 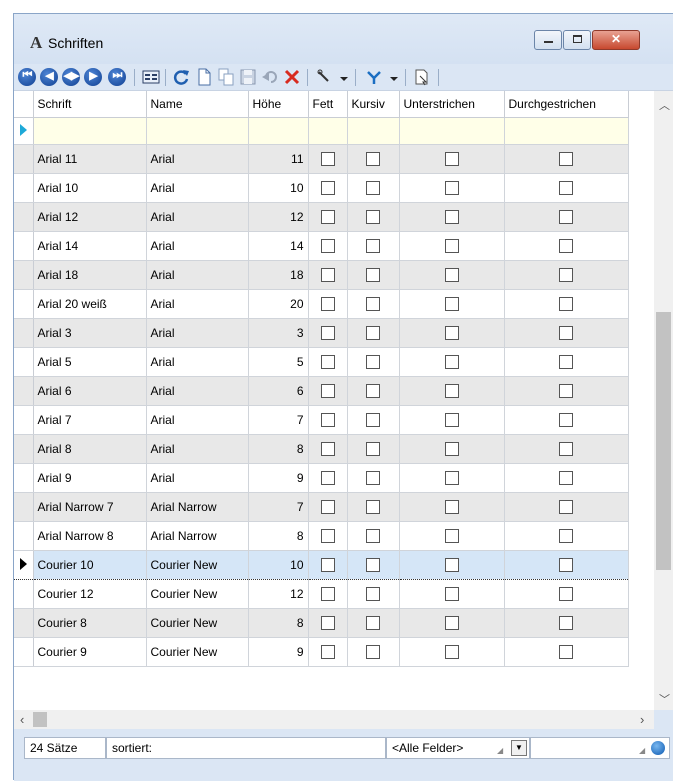 I want to click on previous-record-icon: ◀, so click(x=49, y=77).